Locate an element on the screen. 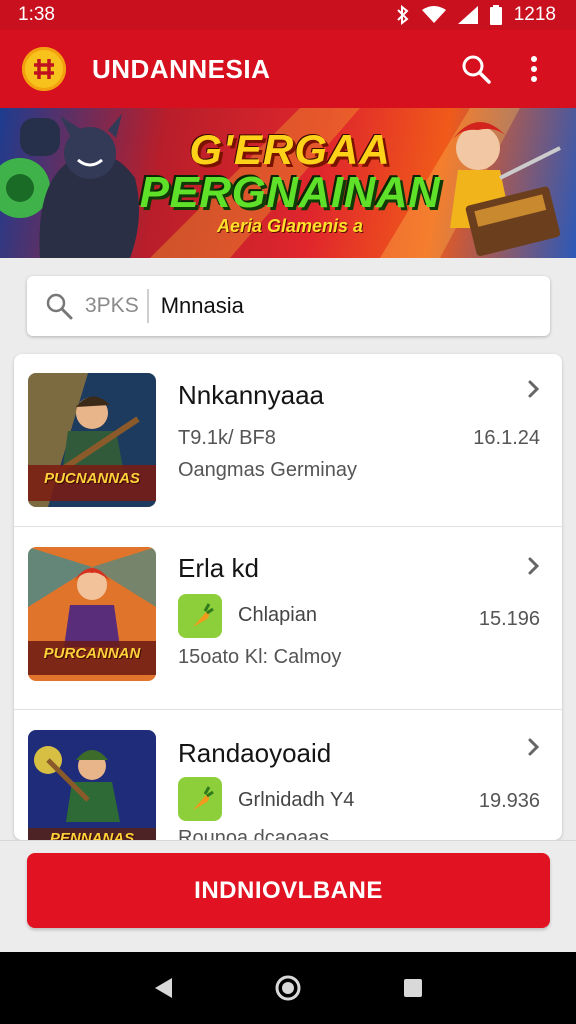 The height and width of the screenshot is (1024, 576). game-subtitle: 15oato Kl: Calmoy is located at coordinates (260, 657).